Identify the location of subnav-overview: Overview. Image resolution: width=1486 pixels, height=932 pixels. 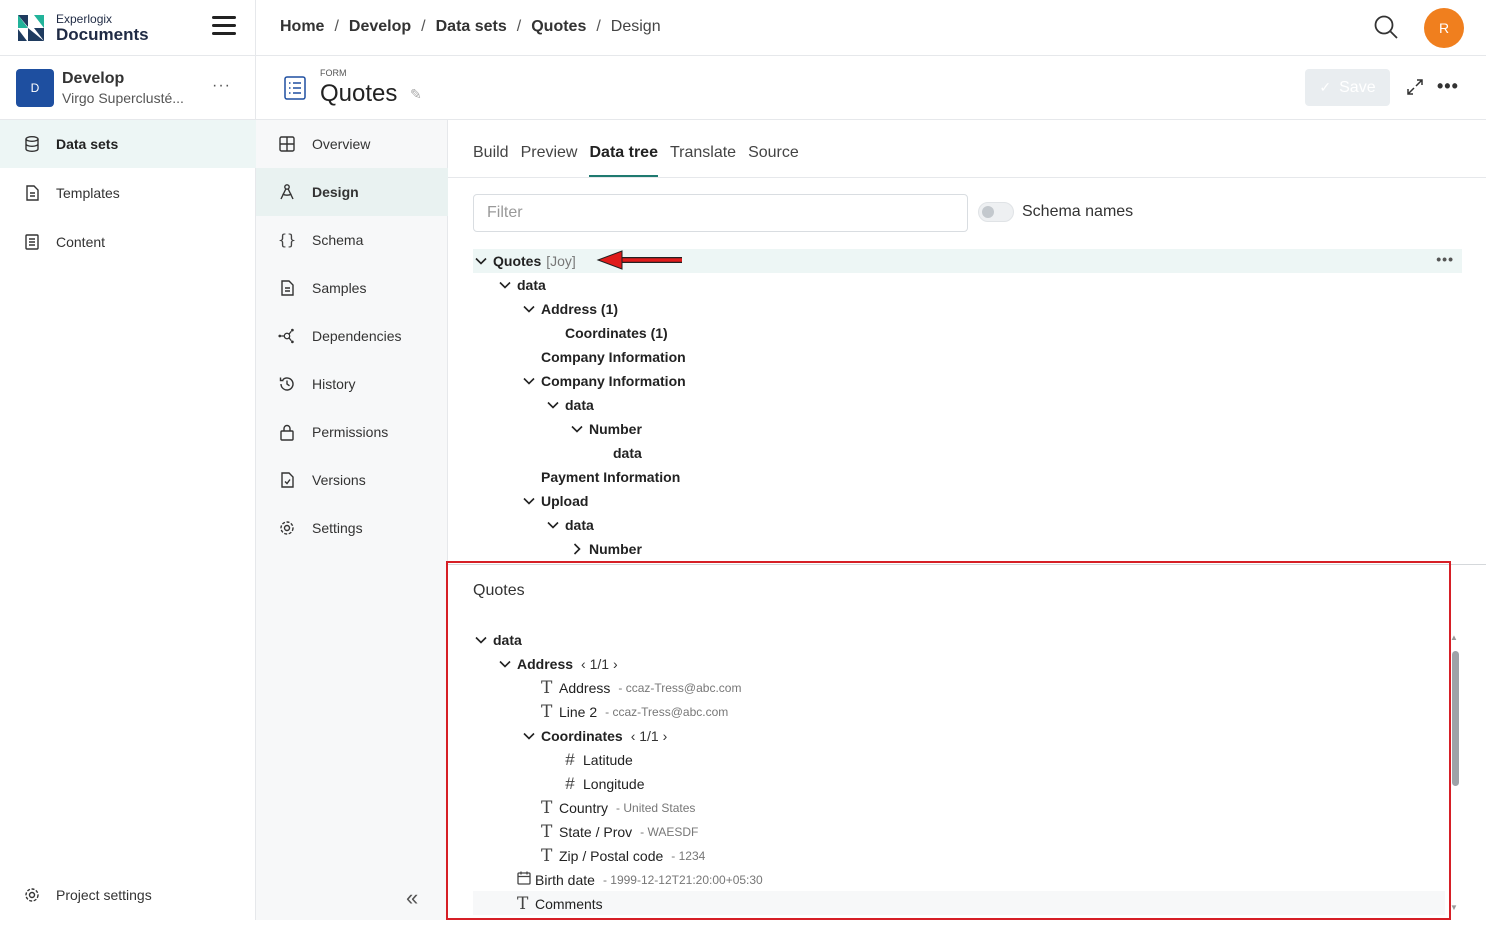
(352, 144).